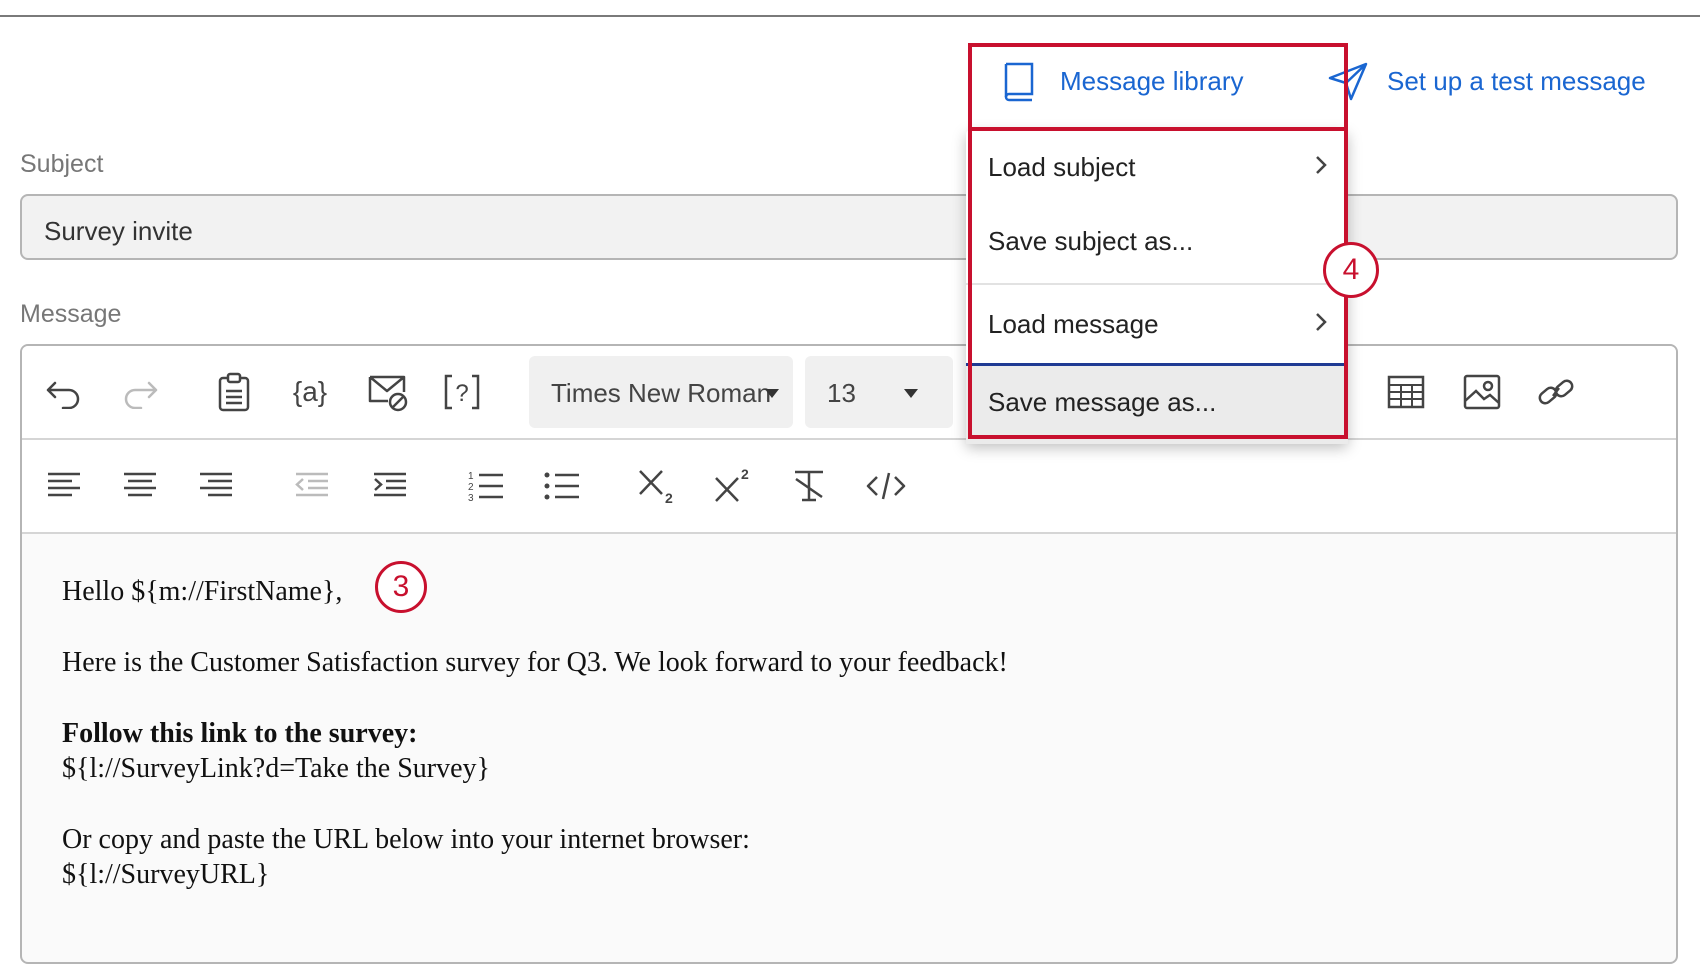  I want to click on outdent-icon, so click(312, 486).